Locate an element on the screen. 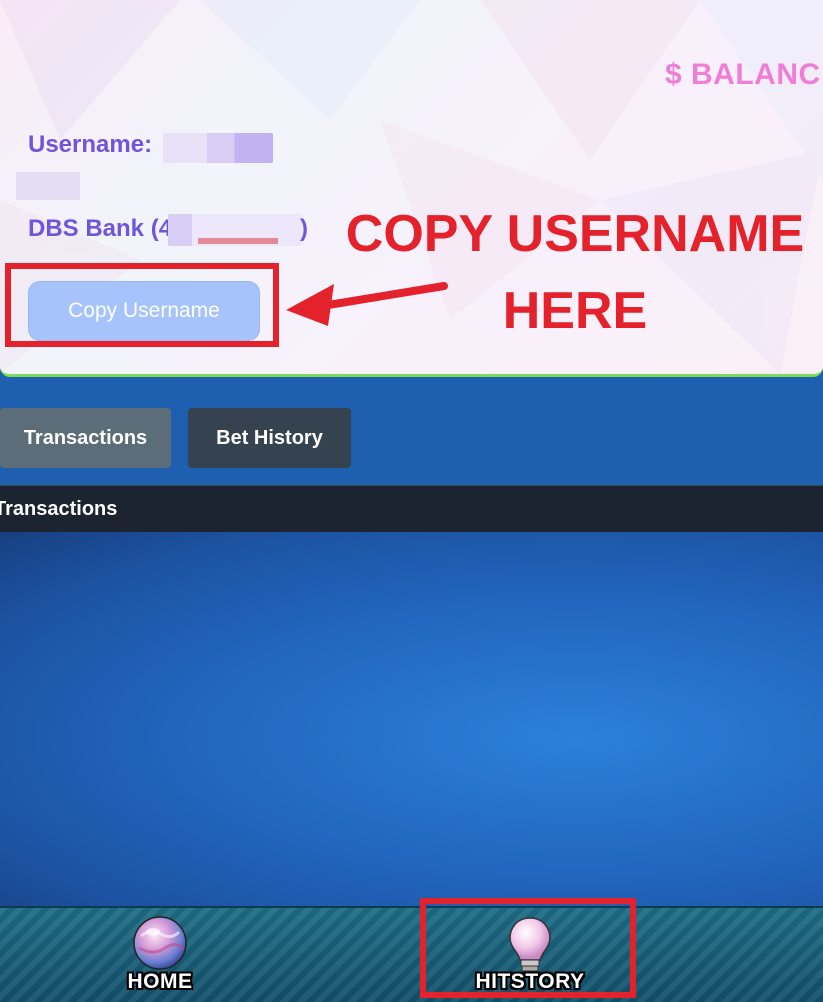 Image resolution: width=823 pixels, height=1002 pixels. tab-bar: Transactions Bet History is located at coordinates (411, 436).